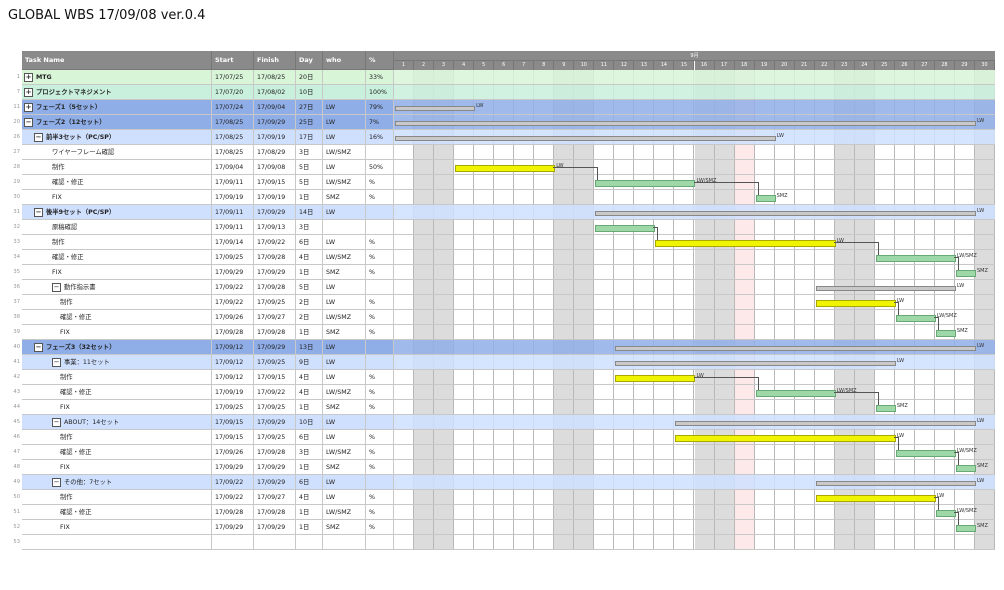 Image resolution: width=1004 pixels, height=590 pixels. What do you see at coordinates (203, 182) in the screenshot?
I see `table-row: 29 確認・修正 17/09/11 17/09/15 5日 LW/SMZ%` at bounding box center [203, 182].